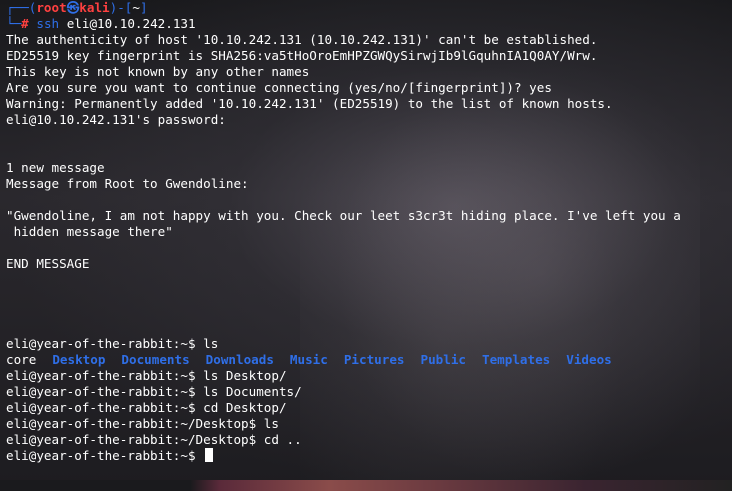 The height and width of the screenshot is (491, 732). I want to click on output-line: 1 new message, so click(55, 167).